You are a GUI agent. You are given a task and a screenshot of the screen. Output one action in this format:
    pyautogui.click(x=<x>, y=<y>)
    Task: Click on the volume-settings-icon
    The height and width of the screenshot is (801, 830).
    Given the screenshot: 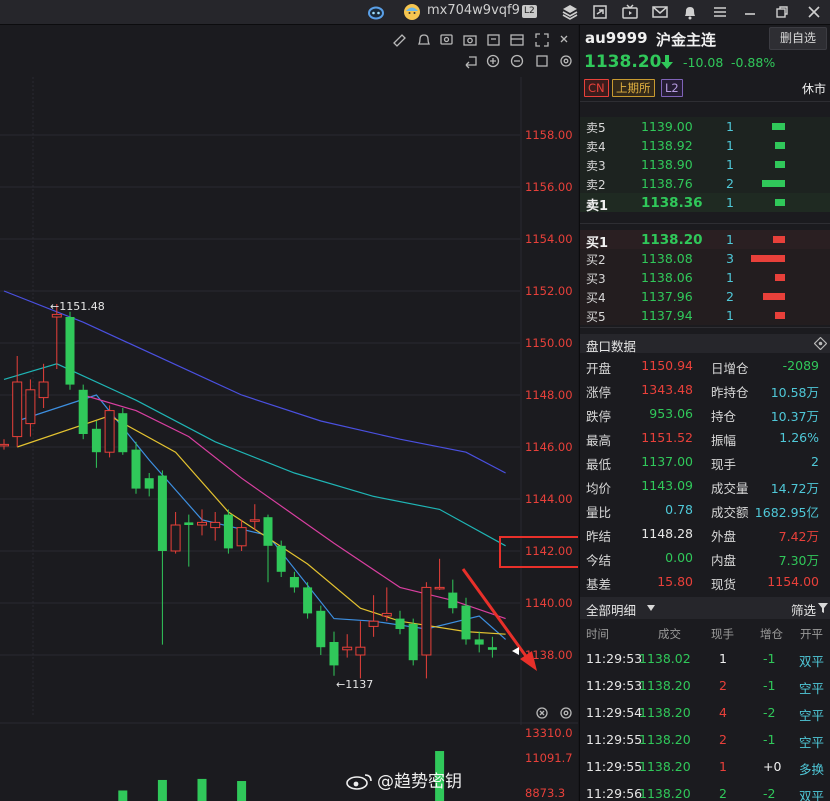 What is the action you would take?
    pyautogui.click(x=566, y=713)
    